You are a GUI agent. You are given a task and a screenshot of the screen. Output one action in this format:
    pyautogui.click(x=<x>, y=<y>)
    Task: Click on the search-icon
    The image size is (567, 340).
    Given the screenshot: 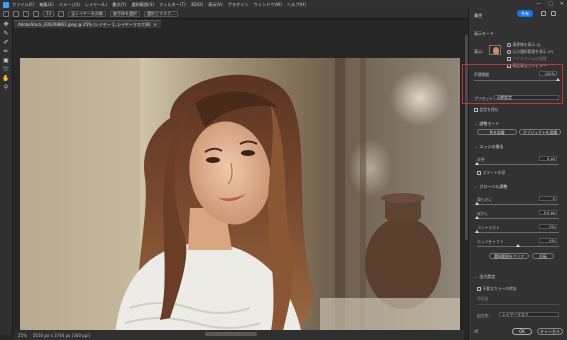 What is the action you would take?
    pyautogui.click(x=543, y=13)
    